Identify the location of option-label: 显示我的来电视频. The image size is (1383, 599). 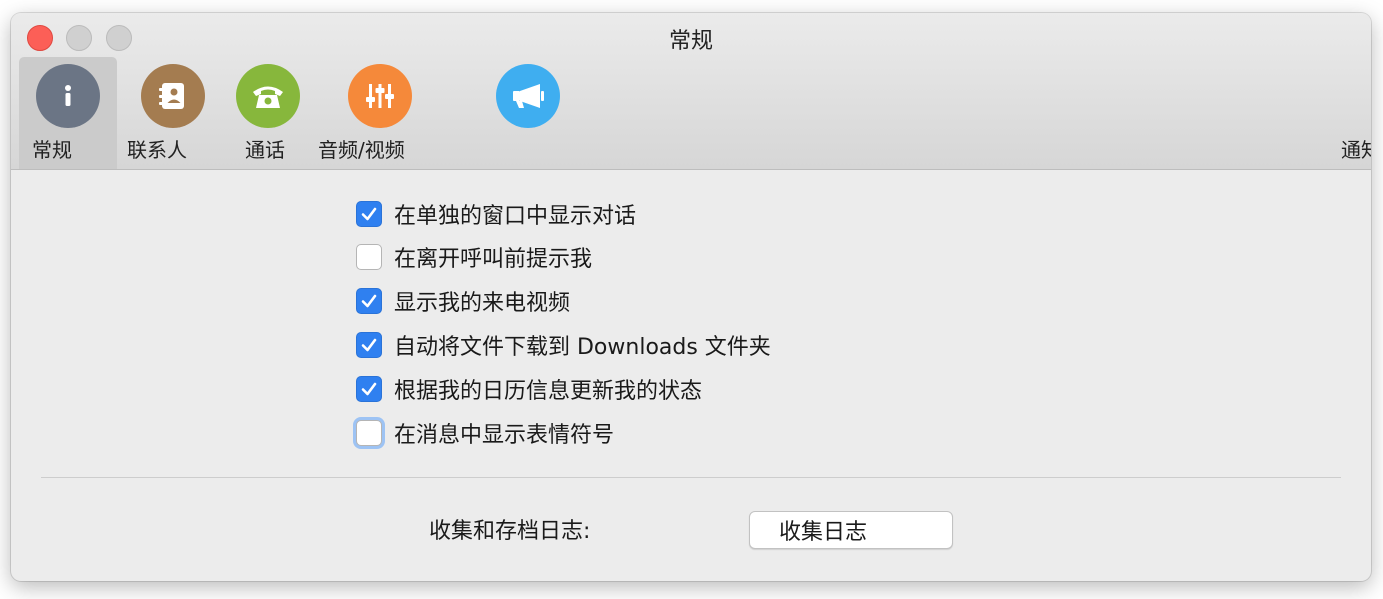
(482, 303).